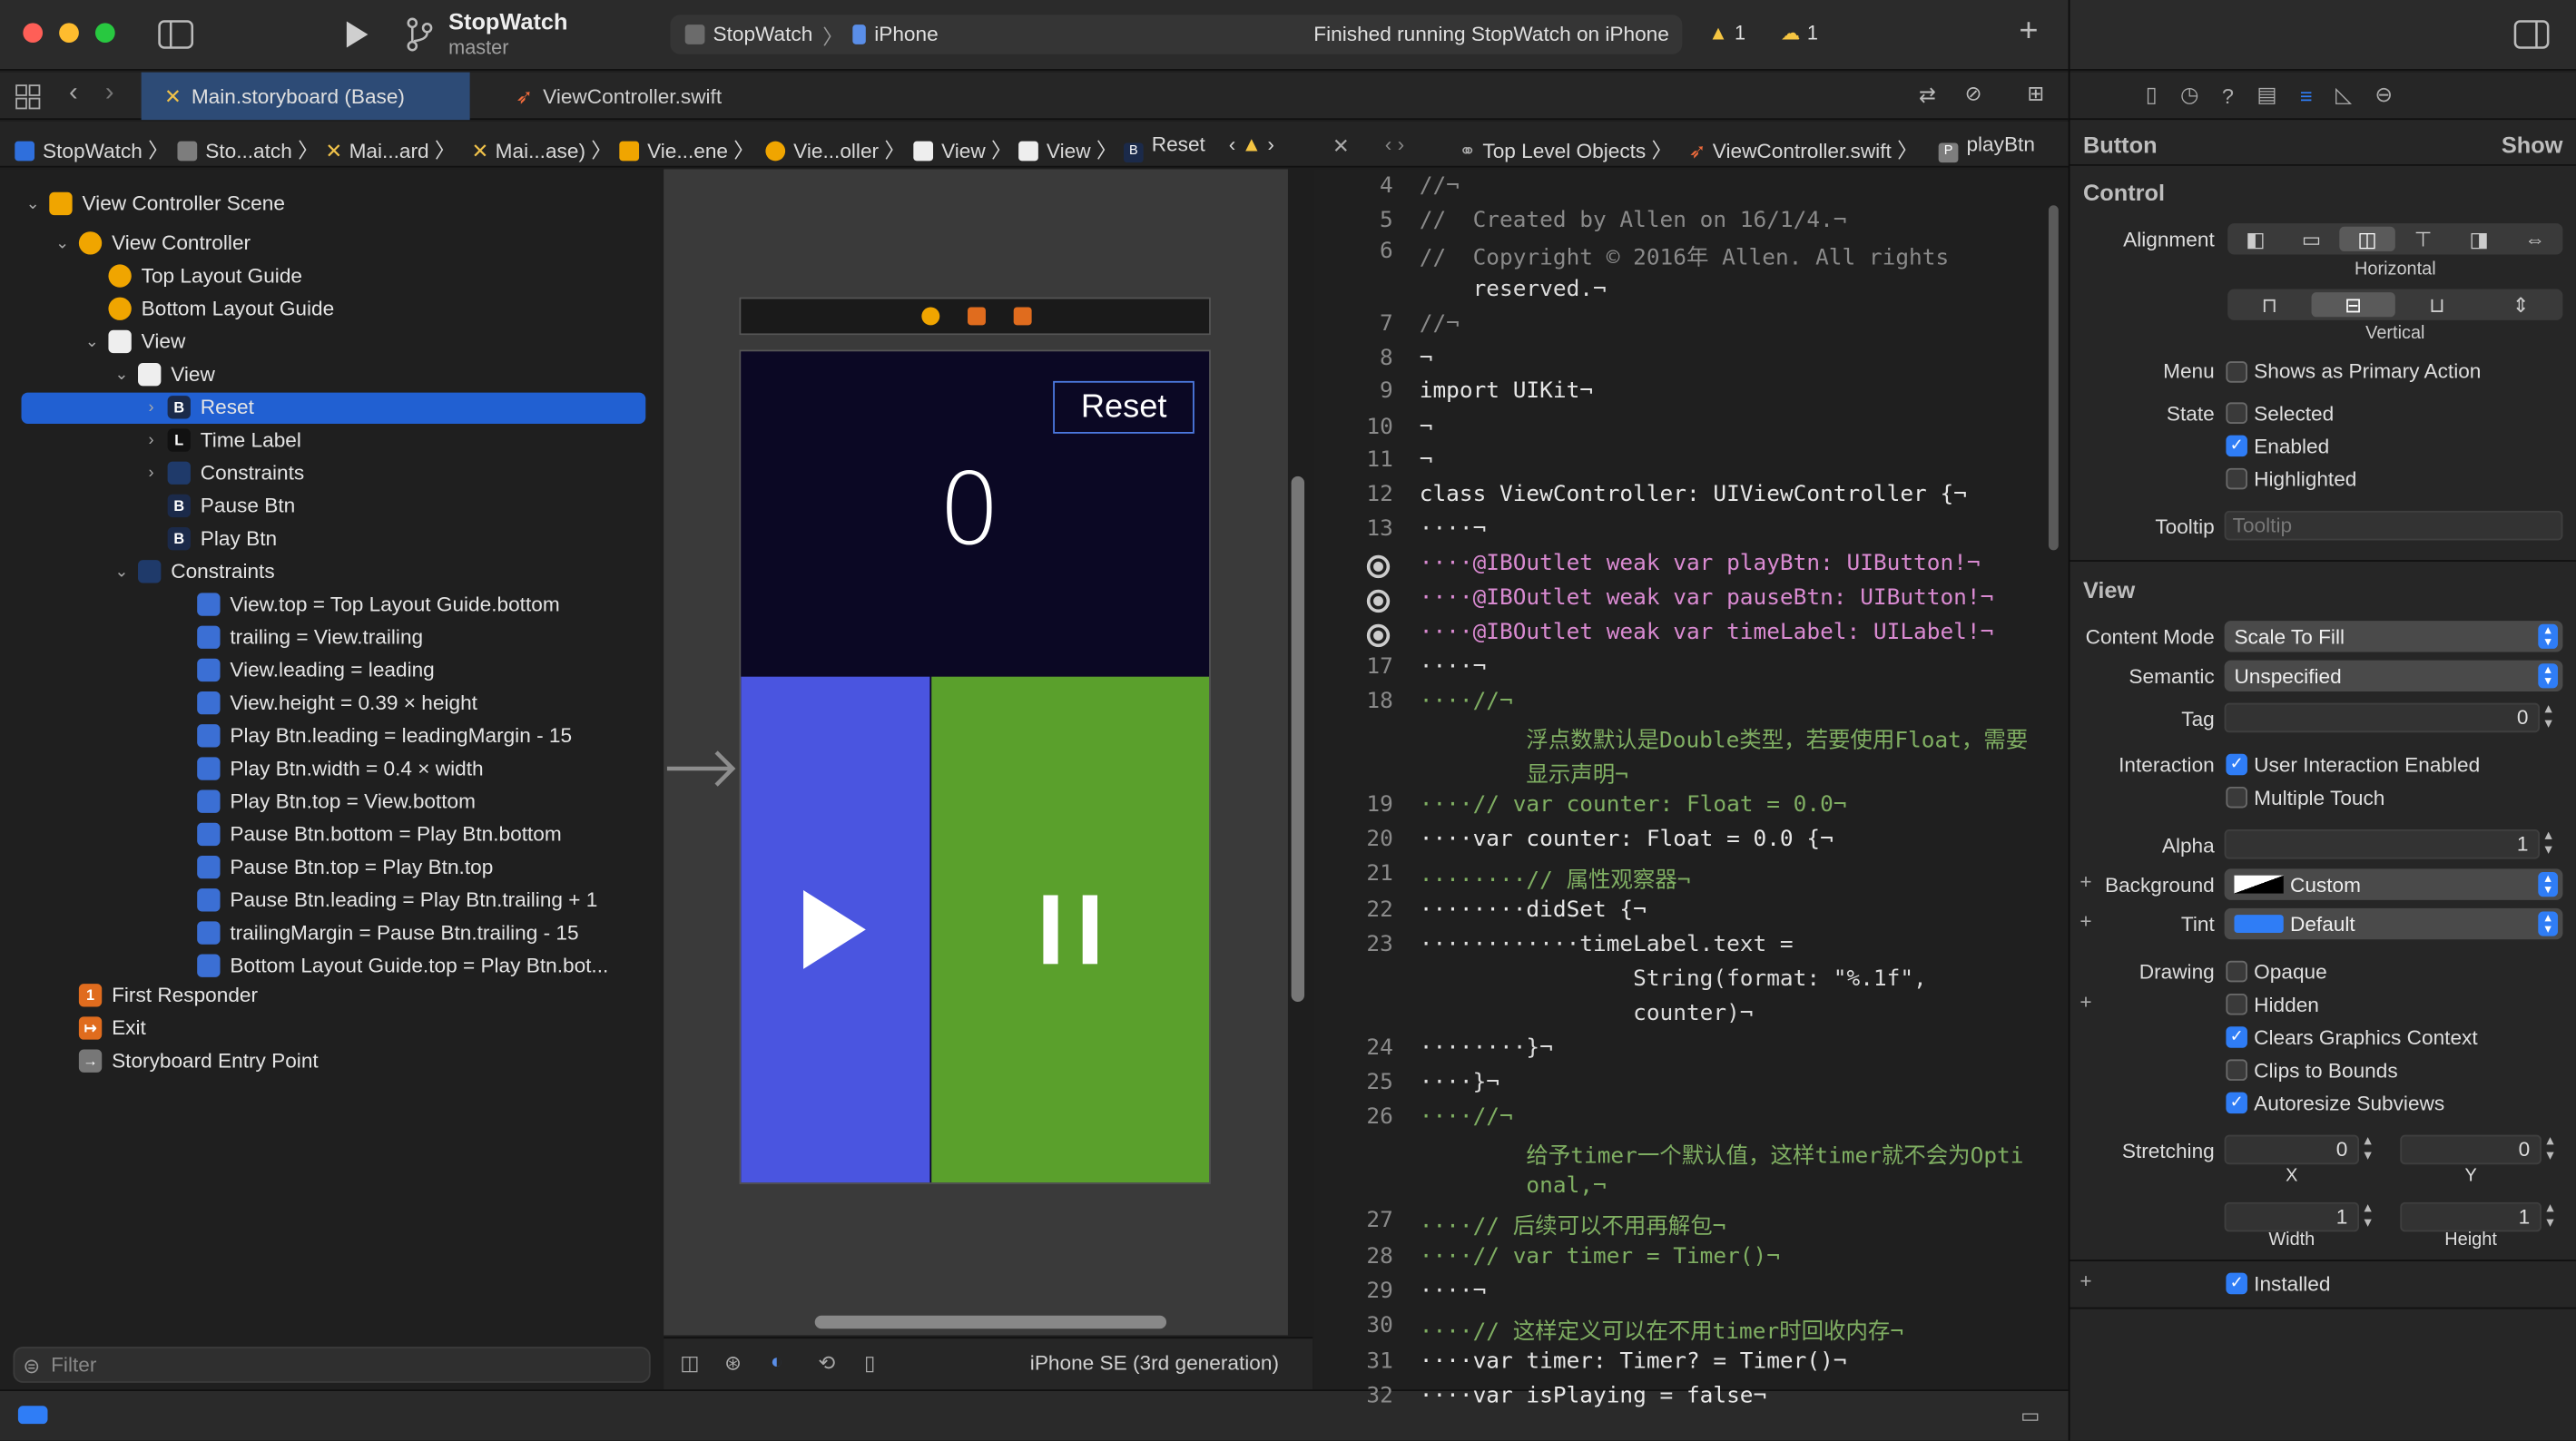 This screenshot has width=2576, height=1441. What do you see at coordinates (2236, 479) in the screenshot?
I see `highlighted-checkbox` at bounding box center [2236, 479].